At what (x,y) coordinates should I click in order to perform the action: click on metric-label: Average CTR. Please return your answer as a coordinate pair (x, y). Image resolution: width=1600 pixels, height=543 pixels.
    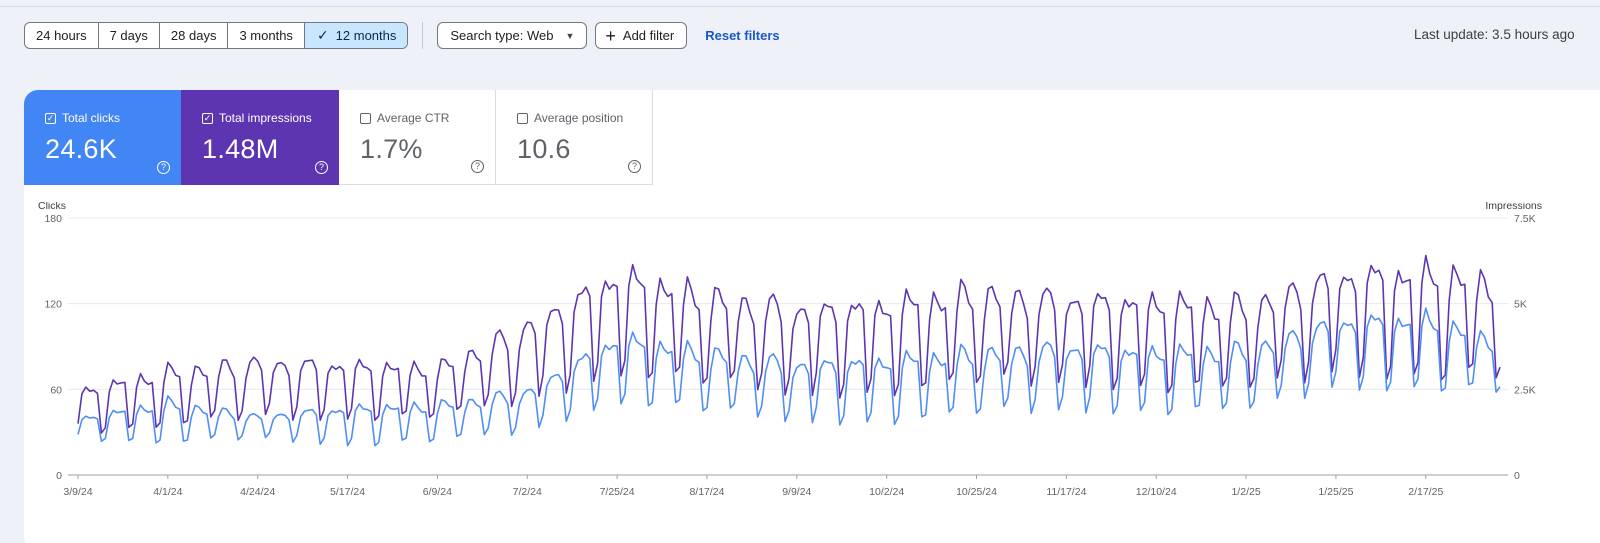
    Looking at the image, I should click on (413, 118).